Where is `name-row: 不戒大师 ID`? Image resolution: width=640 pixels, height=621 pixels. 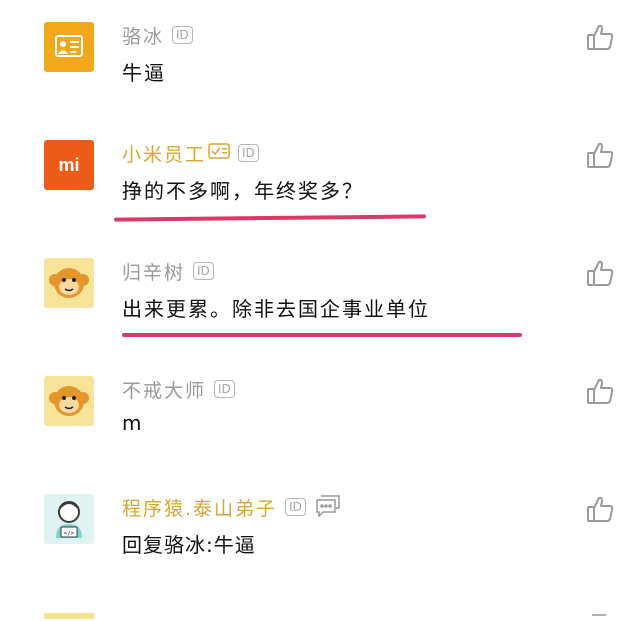 name-row: 不戒大师 ID is located at coordinates (178, 389).